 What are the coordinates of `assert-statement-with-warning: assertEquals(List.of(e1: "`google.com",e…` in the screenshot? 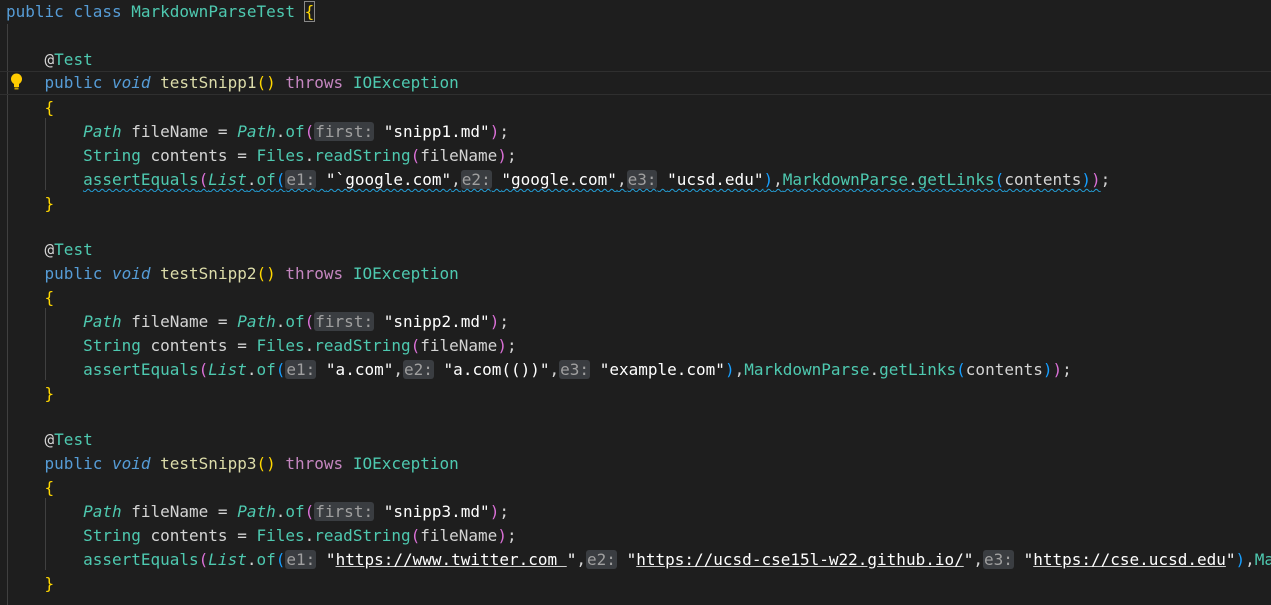 It's located at (592, 179).